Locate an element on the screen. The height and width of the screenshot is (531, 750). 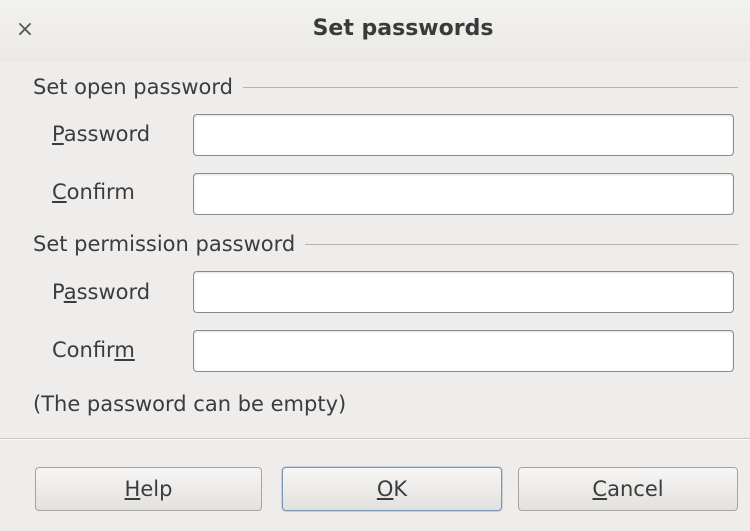
mnemonic-letter: m is located at coordinates (124, 350).